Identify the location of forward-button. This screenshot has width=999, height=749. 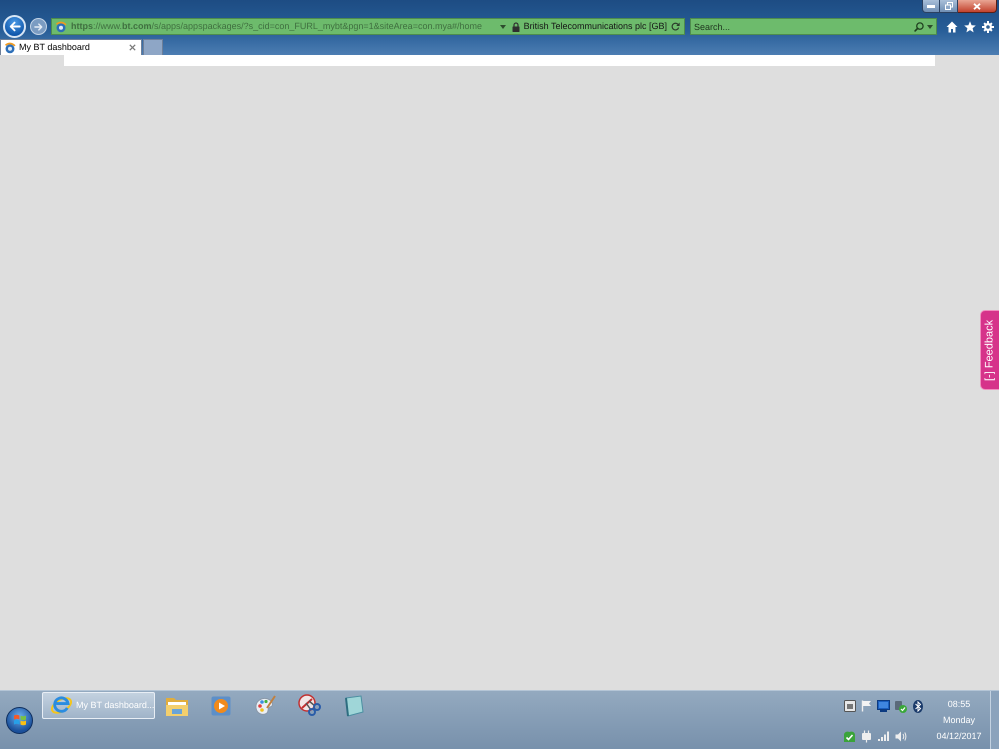
(38, 26).